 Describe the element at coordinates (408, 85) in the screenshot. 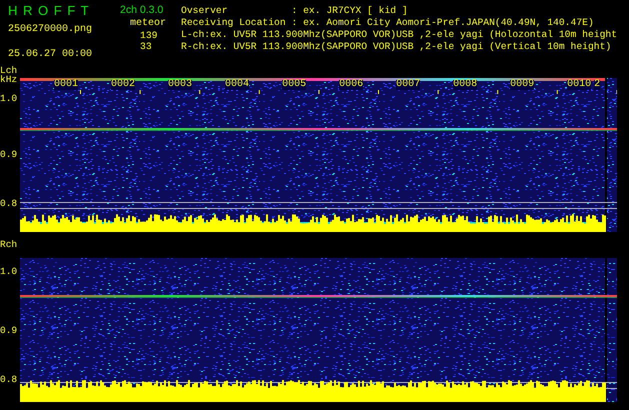

I see `minute-label: 0007` at that location.